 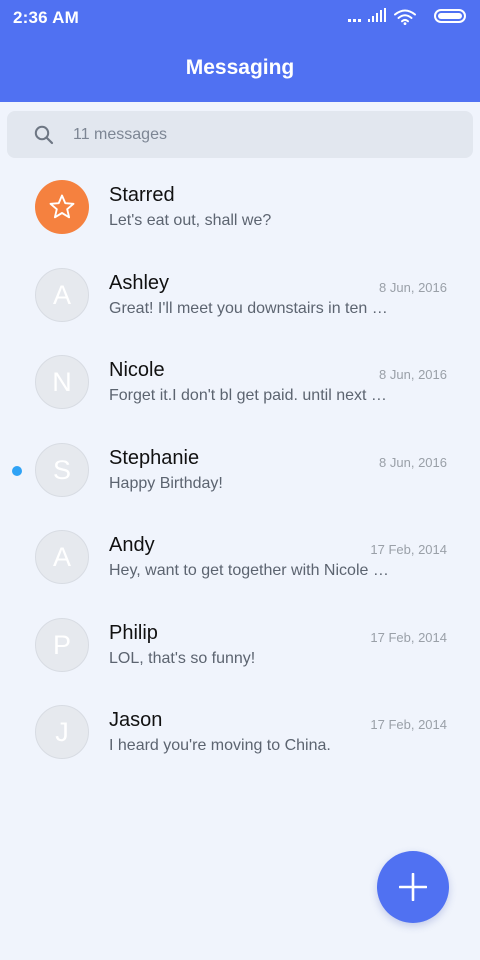 What do you see at coordinates (166, 483) in the screenshot?
I see `message-preview: Happy Birthday!` at bounding box center [166, 483].